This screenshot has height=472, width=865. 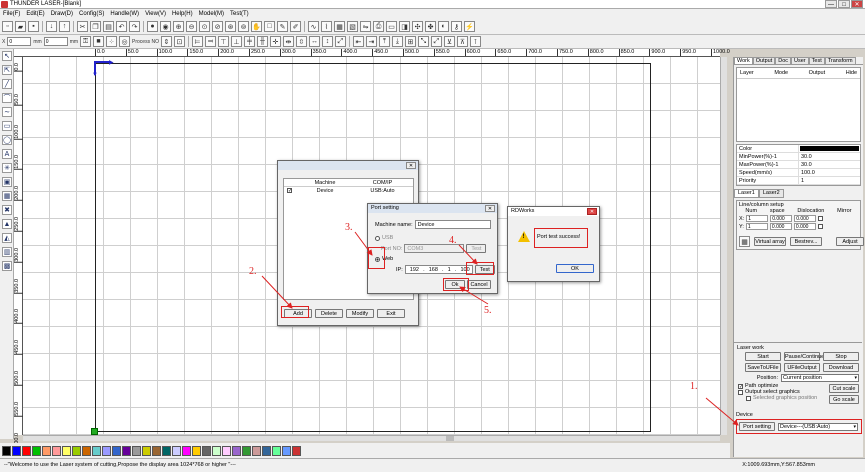 What do you see at coordinates (740, 392) in the screenshot?
I see `output-select-checkbox` at bounding box center [740, 392].